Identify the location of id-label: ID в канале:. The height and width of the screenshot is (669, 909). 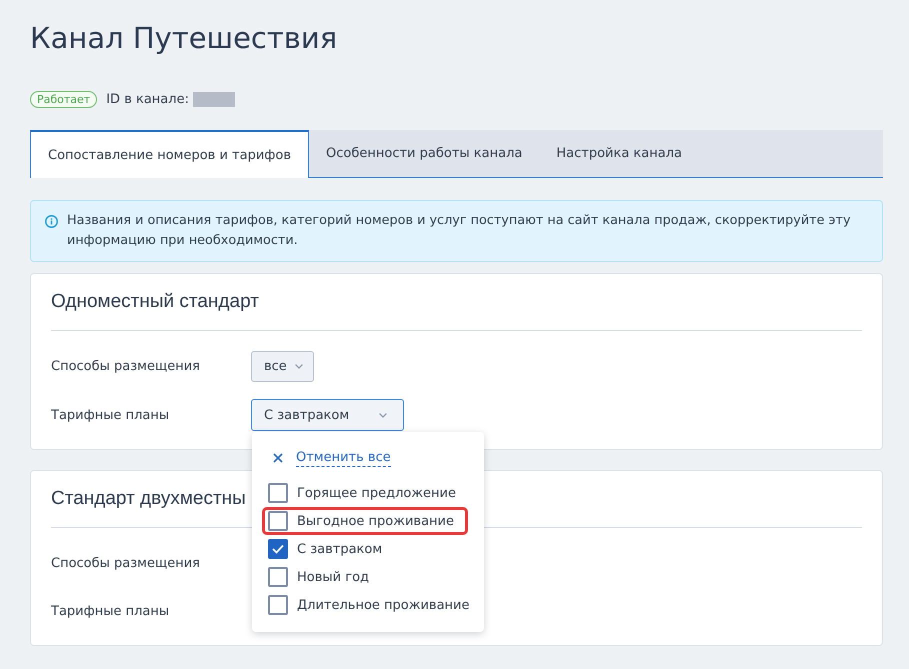
(147, 99).